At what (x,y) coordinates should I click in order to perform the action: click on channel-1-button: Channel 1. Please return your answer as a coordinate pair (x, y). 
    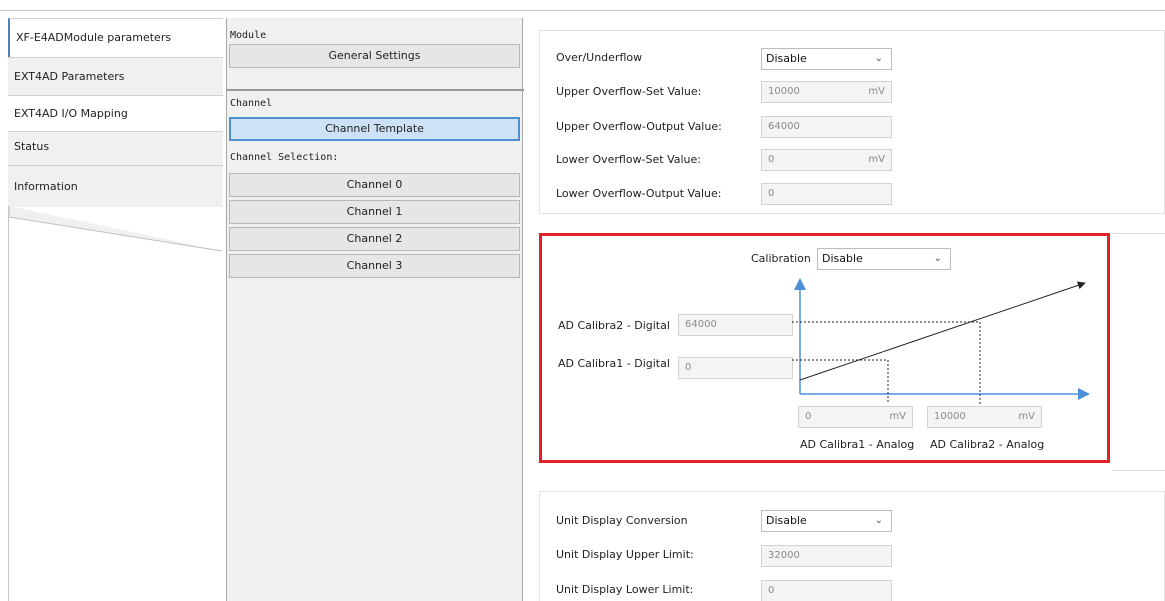
    Looking at the image, I should click on (374, 212).